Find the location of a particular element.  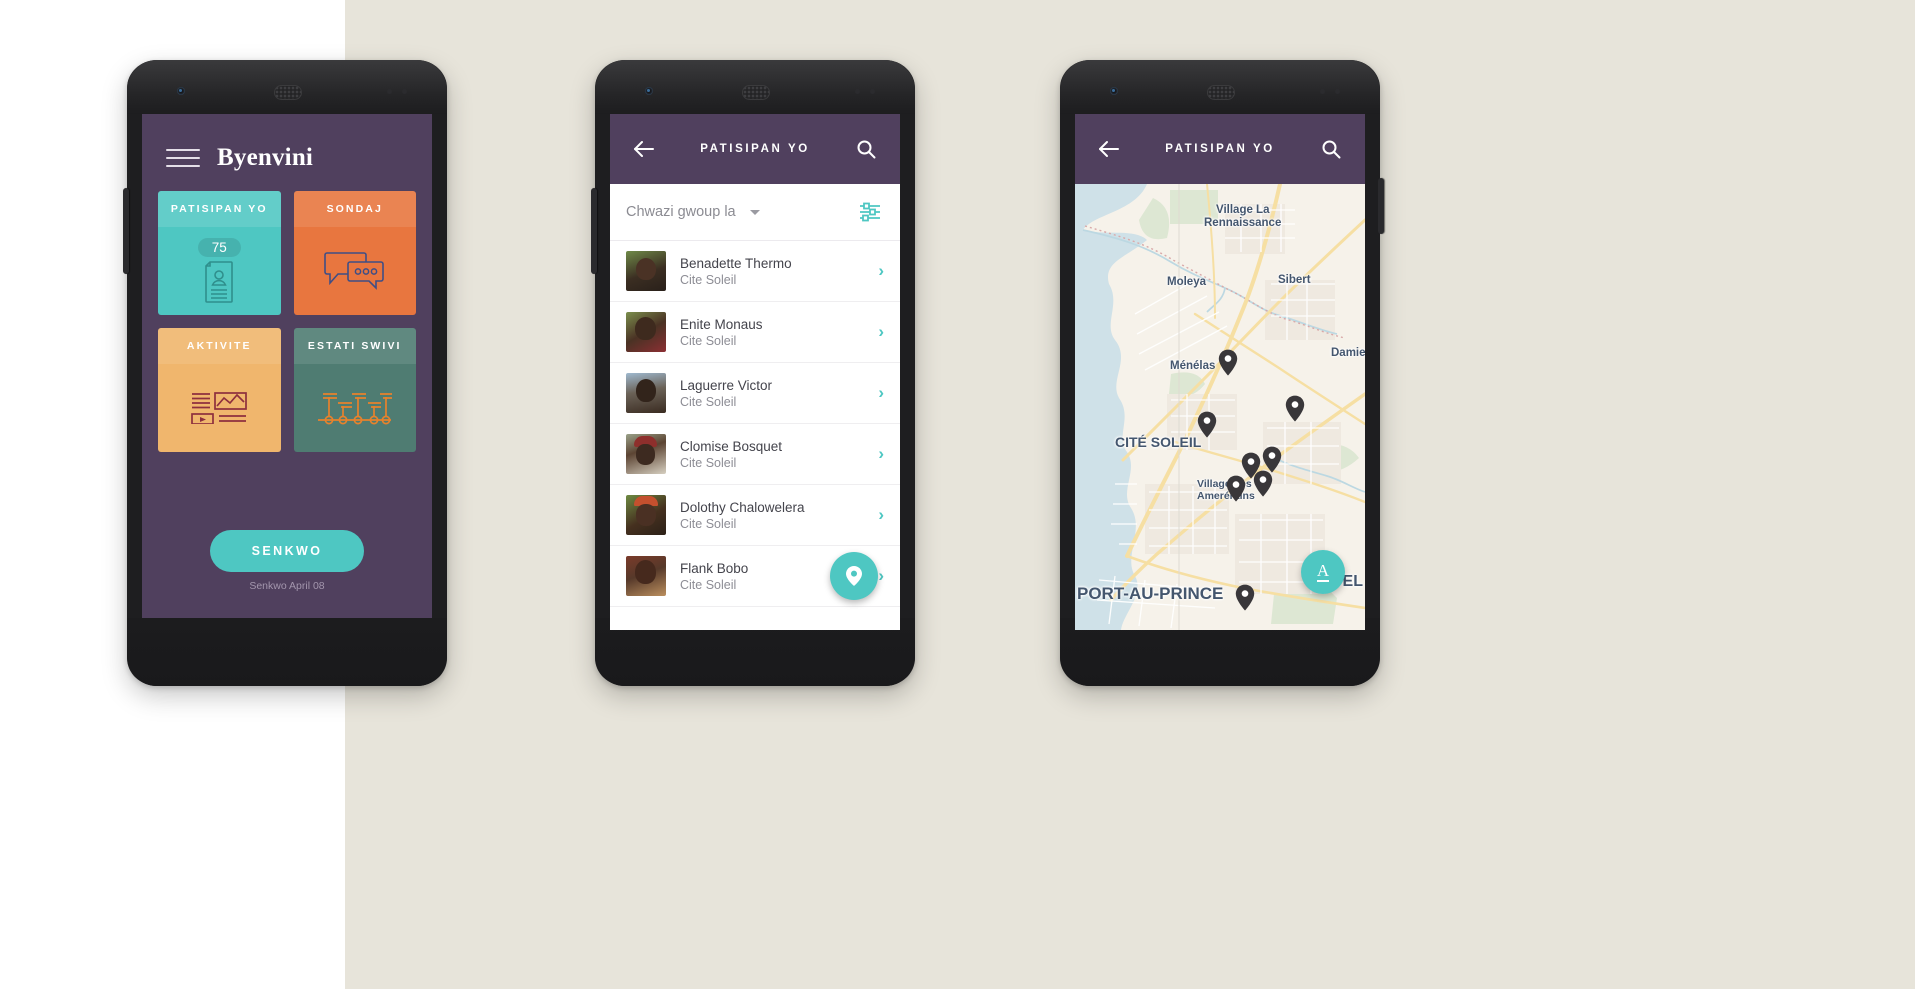

tile-estati-swivi: ESTATI SWIVI is located at coordinates (354, 390).